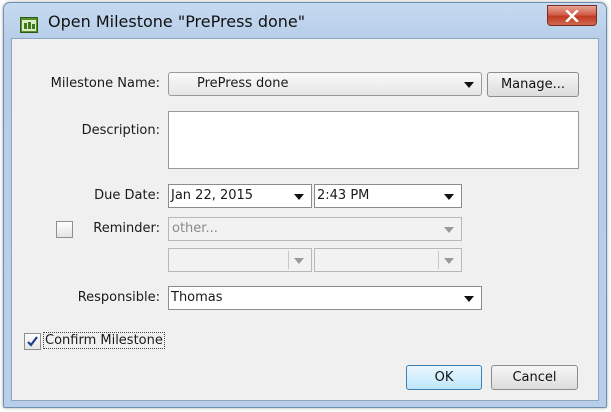 Image resolution: width=611 pixels, height=412 pixels. I want to click on close-button, so click(572, 15).